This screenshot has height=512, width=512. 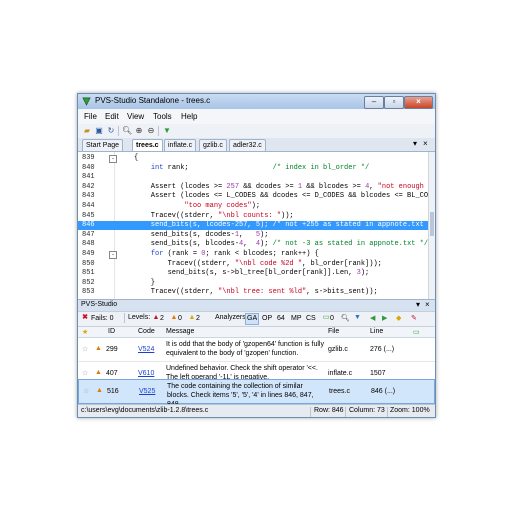 What do you see at coordinates (180, 331) in the screenshot?
I see `column-message: Message` at bounding box center [180, 331].